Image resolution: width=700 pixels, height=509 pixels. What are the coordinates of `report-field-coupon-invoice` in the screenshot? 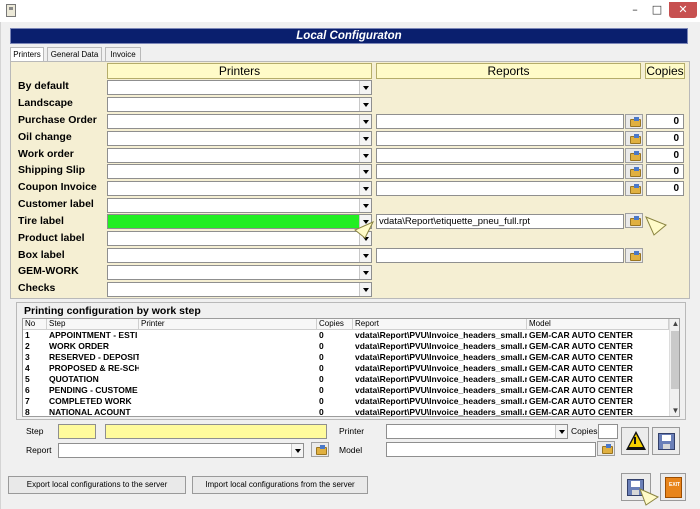 It's located at (500, 188).